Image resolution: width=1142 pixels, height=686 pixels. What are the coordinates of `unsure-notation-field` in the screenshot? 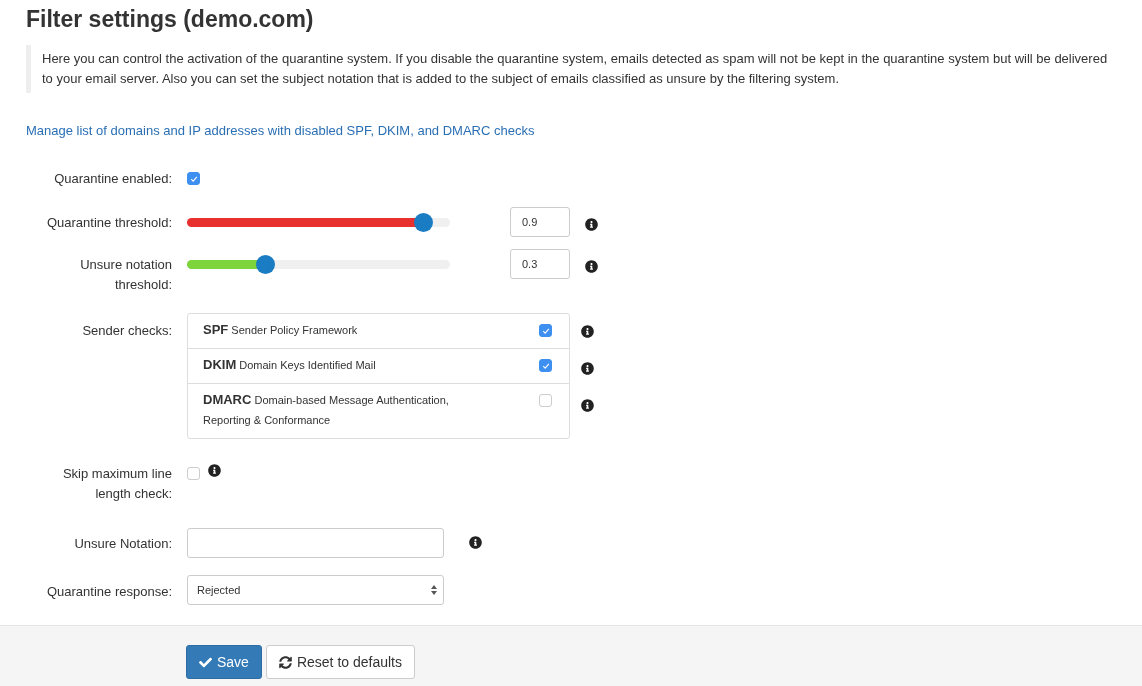 It's located at (315, 543).